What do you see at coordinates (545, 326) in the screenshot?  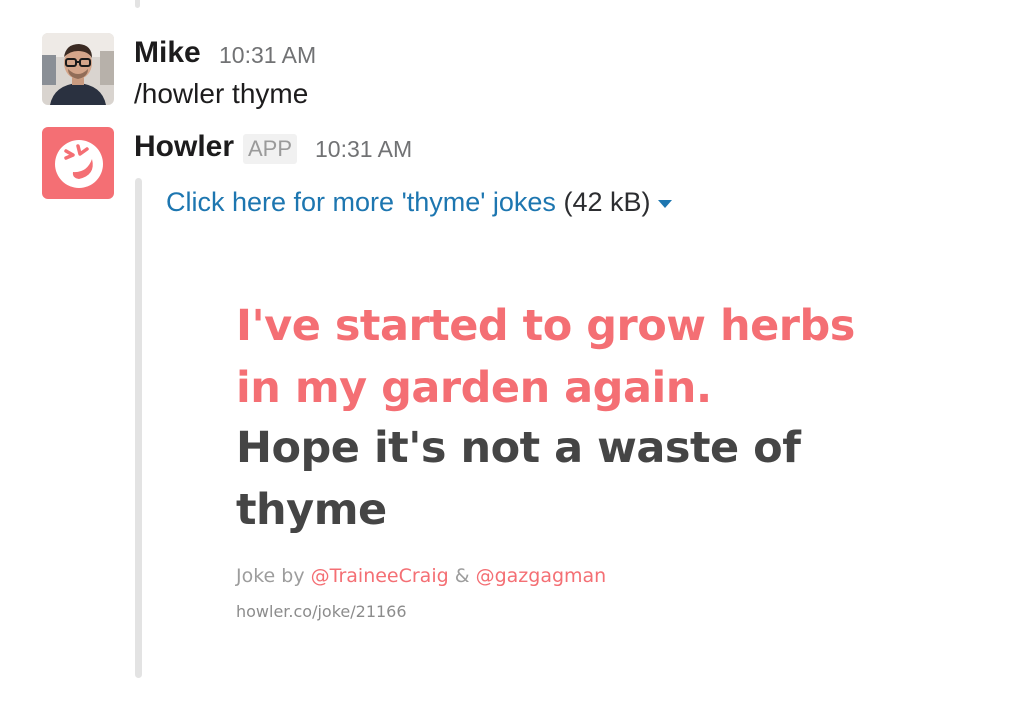 I see `joke-setup-line: I've started to grow herbs` at bounding box center [545, 326].